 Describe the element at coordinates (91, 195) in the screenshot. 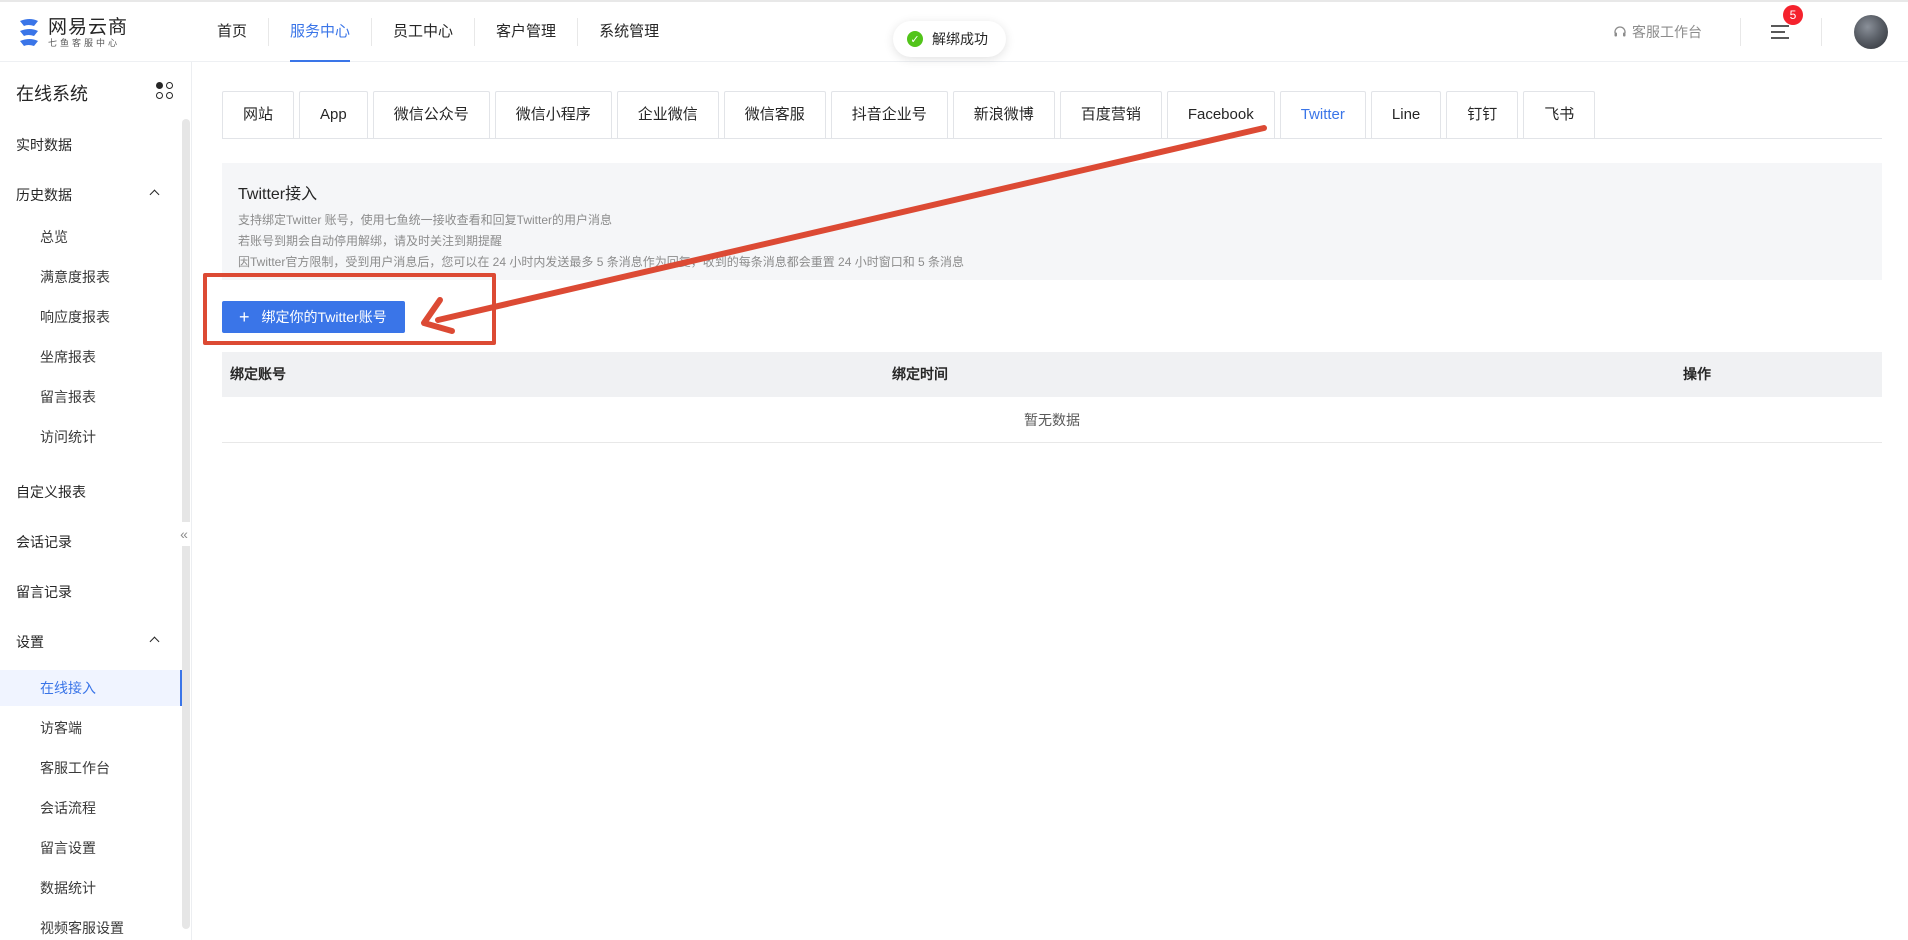

I see `sidebar-item-history-data: 历史数据` at that location.